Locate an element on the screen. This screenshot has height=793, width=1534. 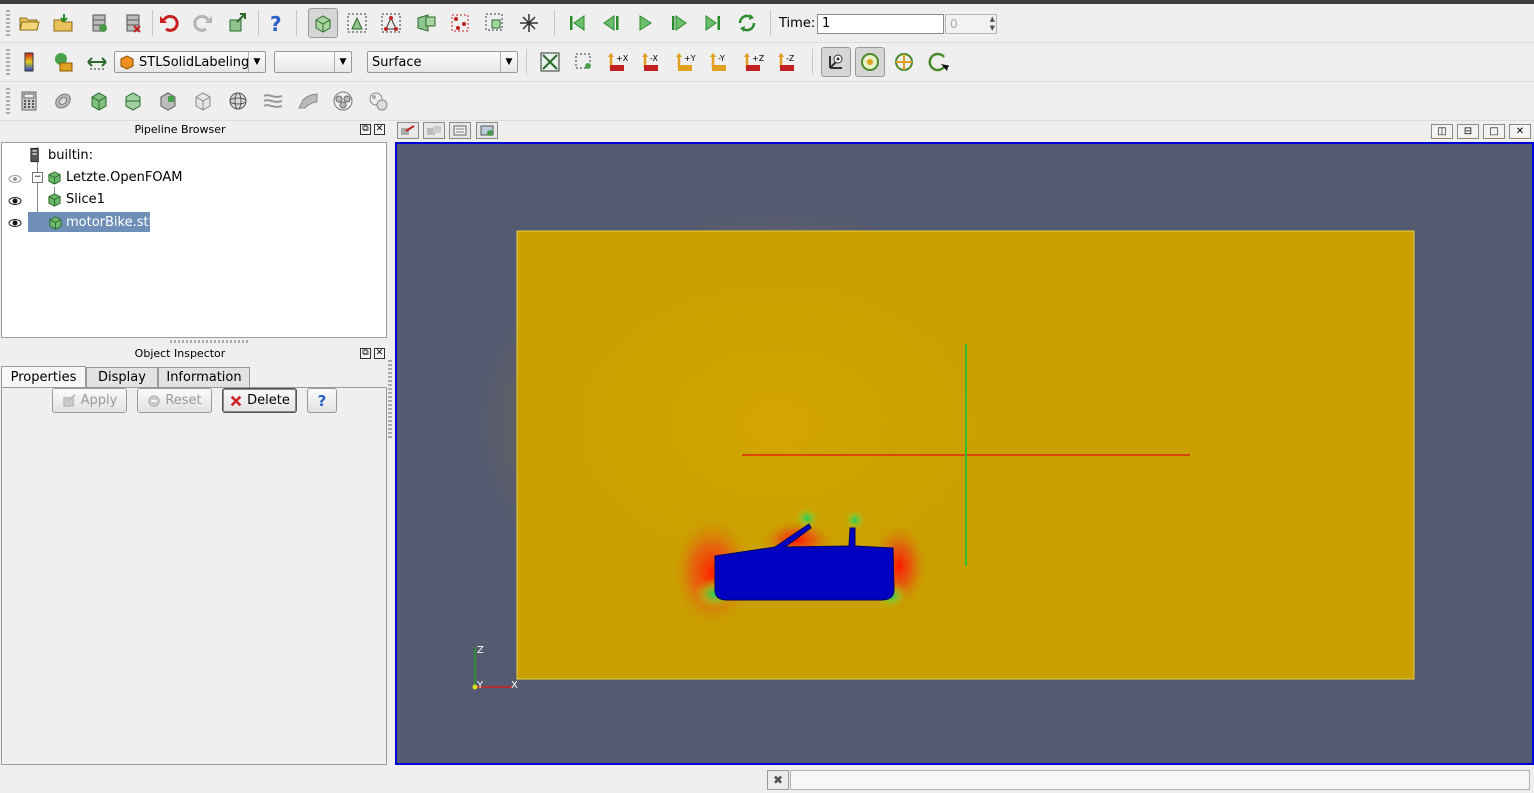
group-datasets-button is located at coordinates (343, 101).